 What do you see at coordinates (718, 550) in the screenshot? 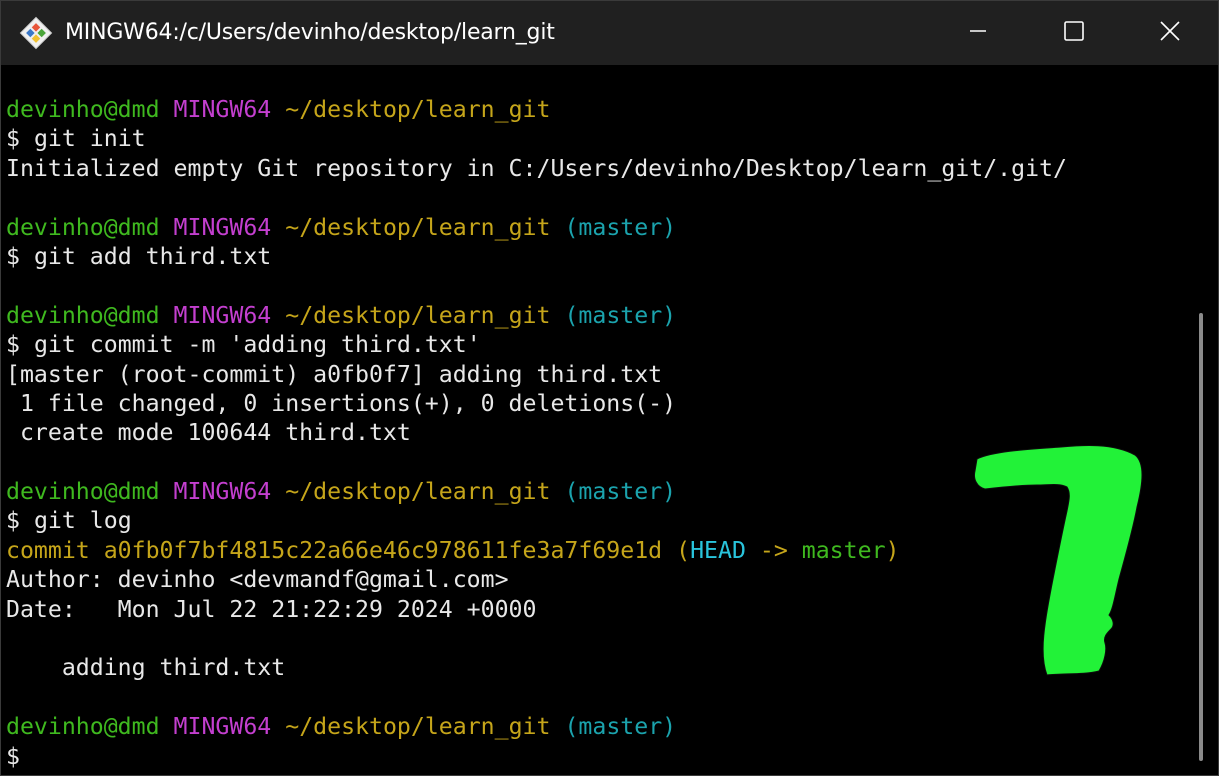
I see `head-ref: HEAD` at bounding box center [718, 550].